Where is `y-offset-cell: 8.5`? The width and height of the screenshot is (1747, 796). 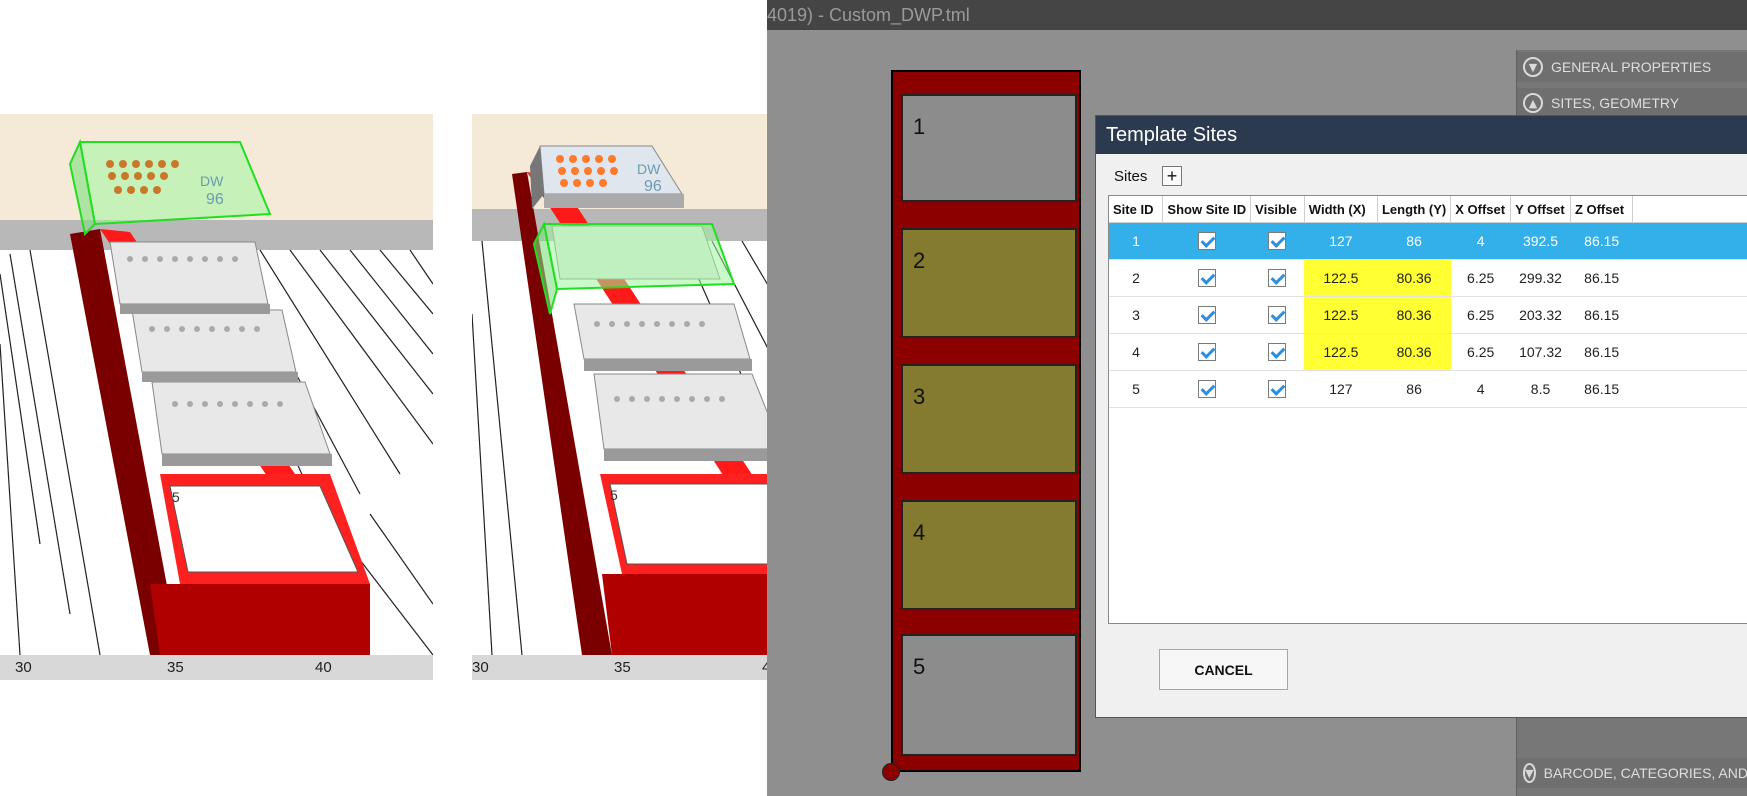
y-offset-cell: 8.5 is located at coordinates (1540, 389).